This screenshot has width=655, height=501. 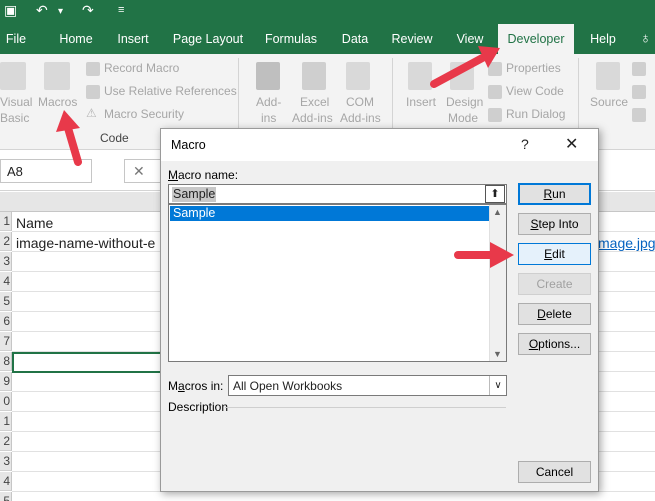 What do you see at coordinates (495, 194) in the screenshot?
I see `up-arrow-icon: ⬆` at bounding box center [495, 194].